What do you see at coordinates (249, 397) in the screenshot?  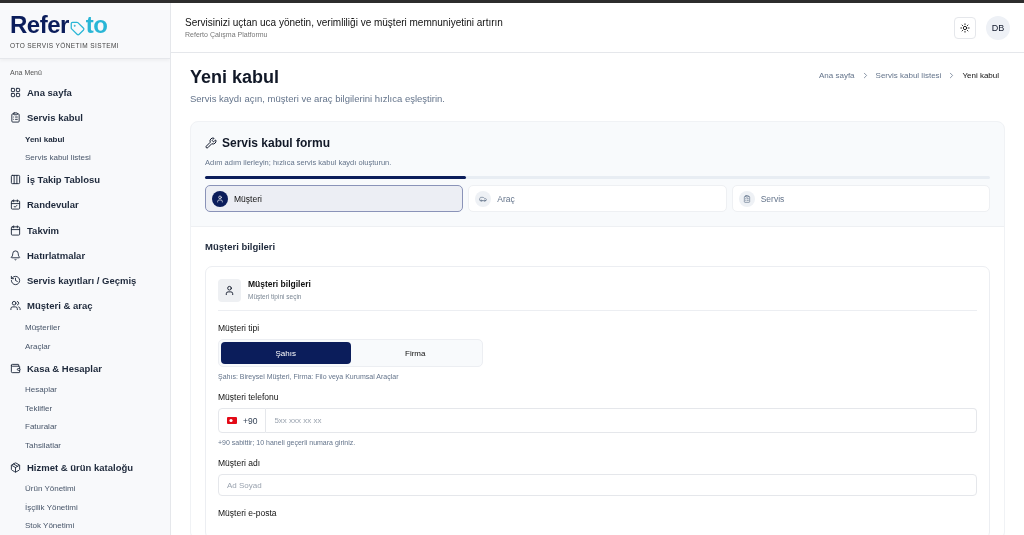 I see `field-label: Müşteri telefonu` at bounding box center [249, 397].